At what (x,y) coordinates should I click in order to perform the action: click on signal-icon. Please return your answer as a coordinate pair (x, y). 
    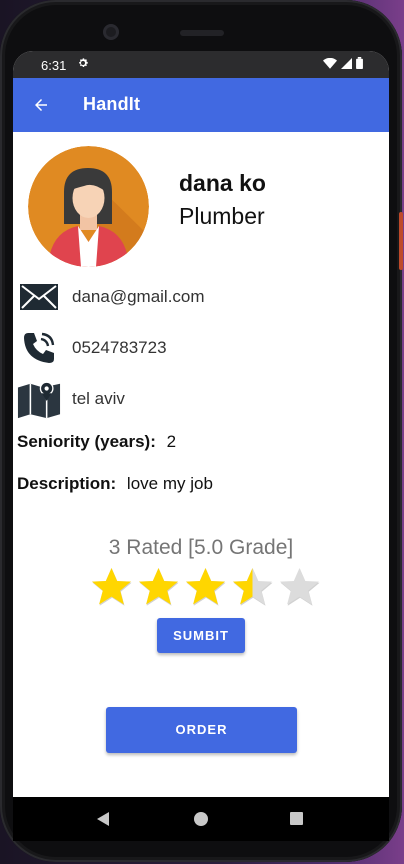
    Looking at the image, I should click on (346, 64).